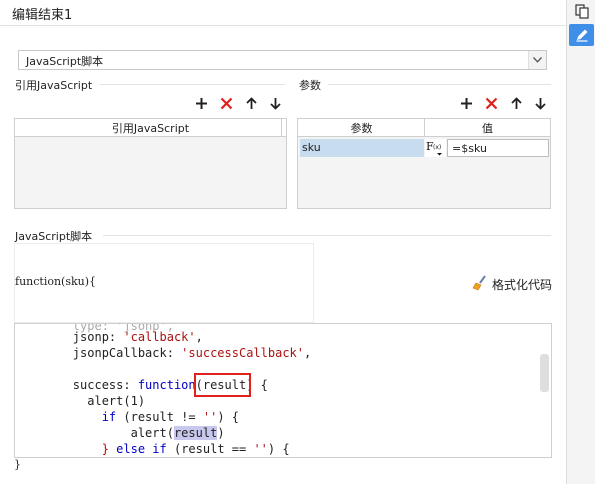  I want to click on params-param-label: 参数, so click(361, 128).